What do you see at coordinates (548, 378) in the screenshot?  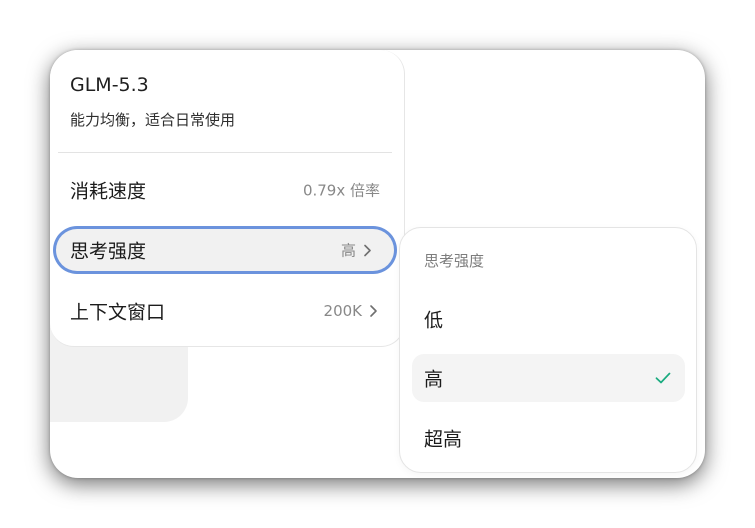 I see `option-high: 高` at bounding box center [548, 378].